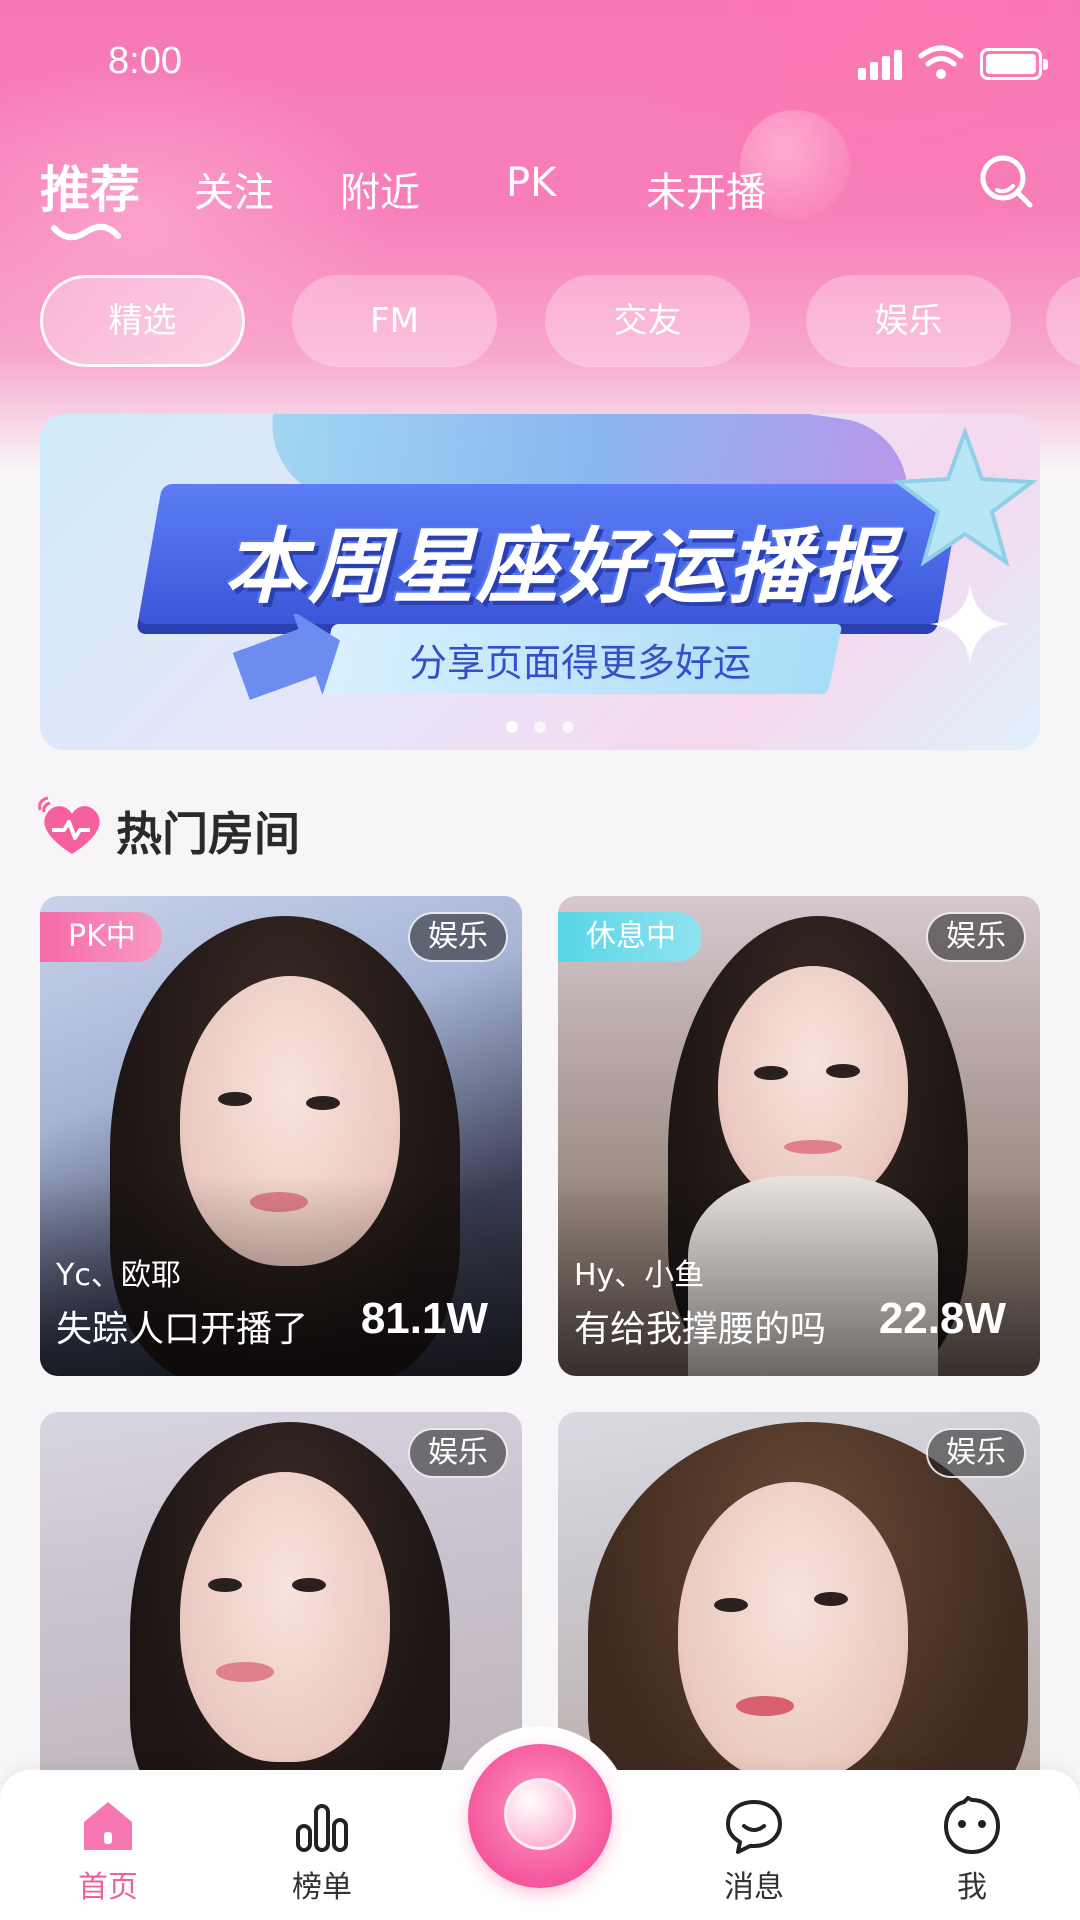 Image resolution: width=1080 pixels, height=1920 pixels. Describe the element at coordinates (630, 937) in the screenshot. I see `status-badge: 休息中` at that location.